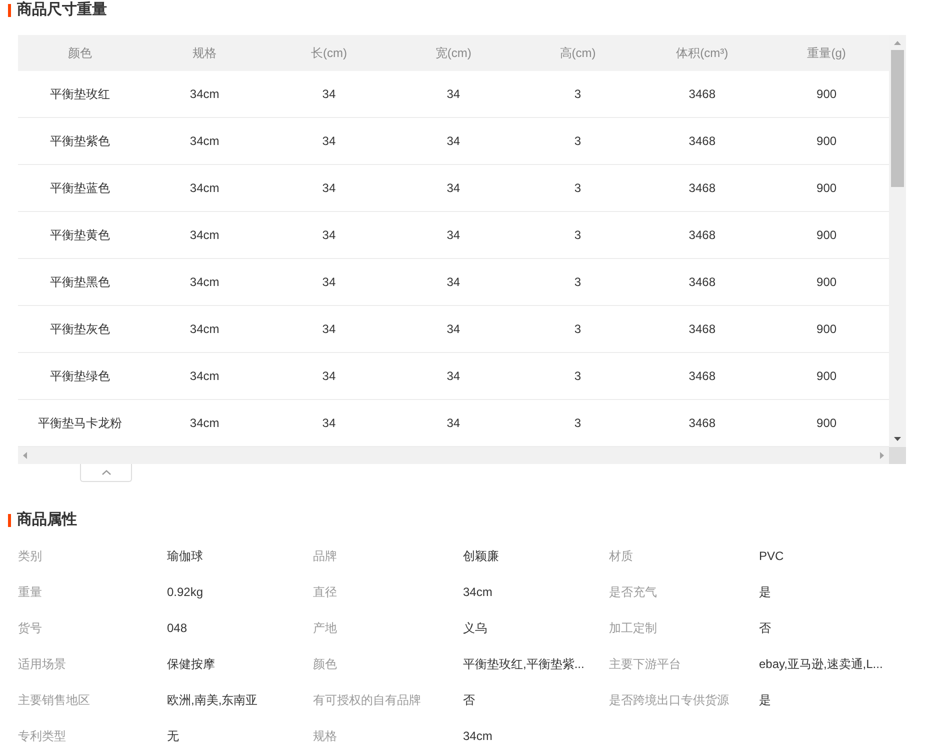 The image size is (929, 753). What do you see at coordinates (185, 592) in the screenshot?
I see `attribute-value: 0.92kg` at bounding box center [185, 592].